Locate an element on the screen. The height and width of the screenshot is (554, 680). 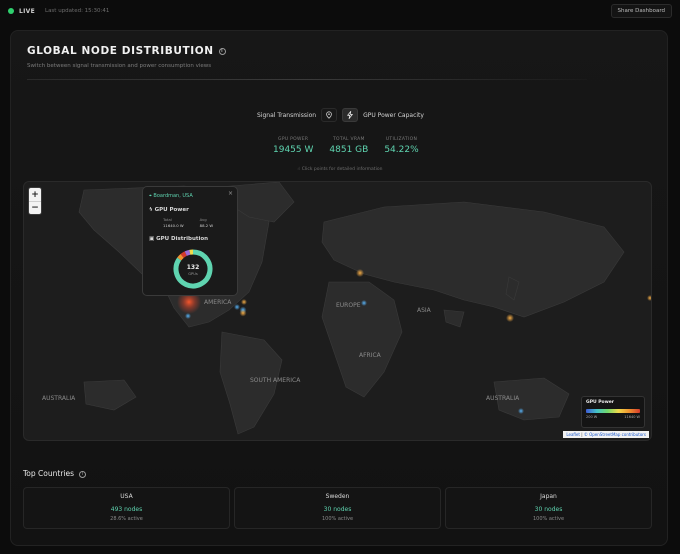
view-toggle: Signal Transmission GPU Power Capacity is located at coordinates (340, 115).